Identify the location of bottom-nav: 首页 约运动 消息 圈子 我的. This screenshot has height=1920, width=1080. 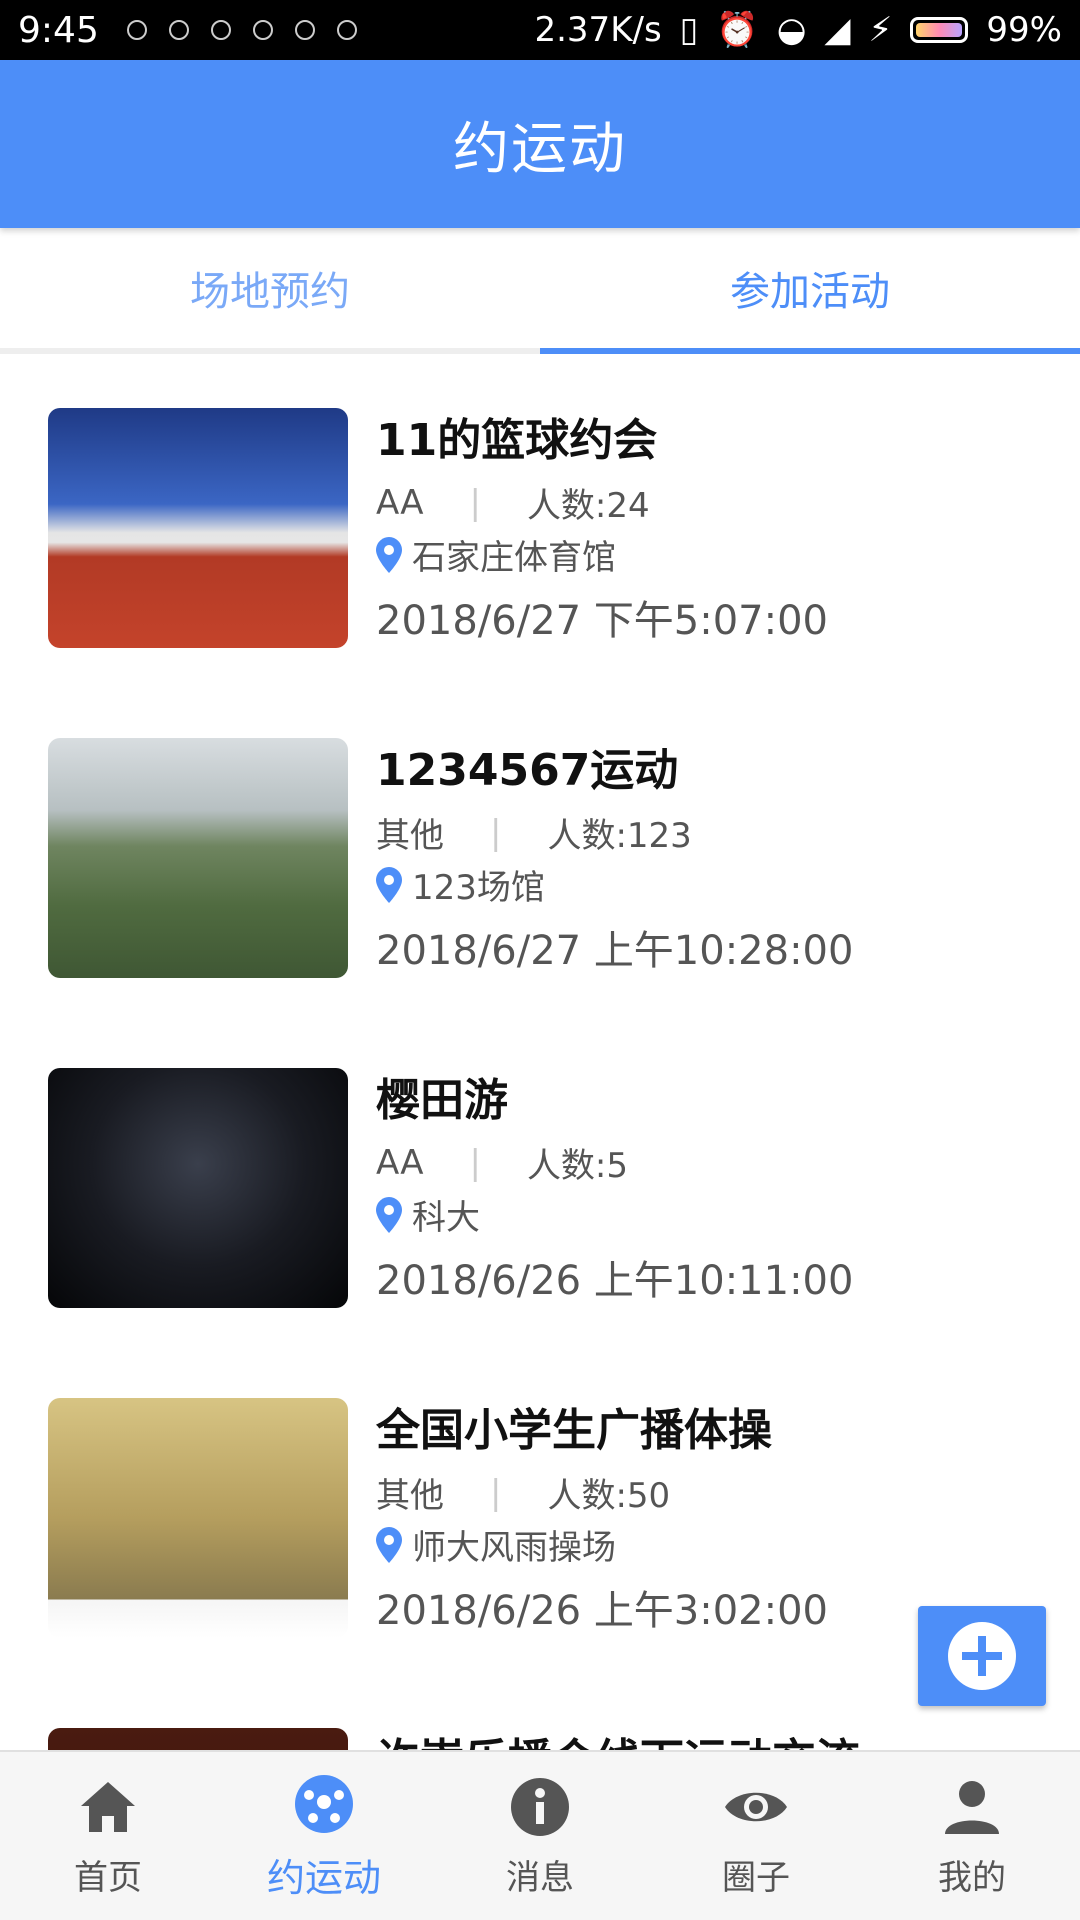
(540, 1835).